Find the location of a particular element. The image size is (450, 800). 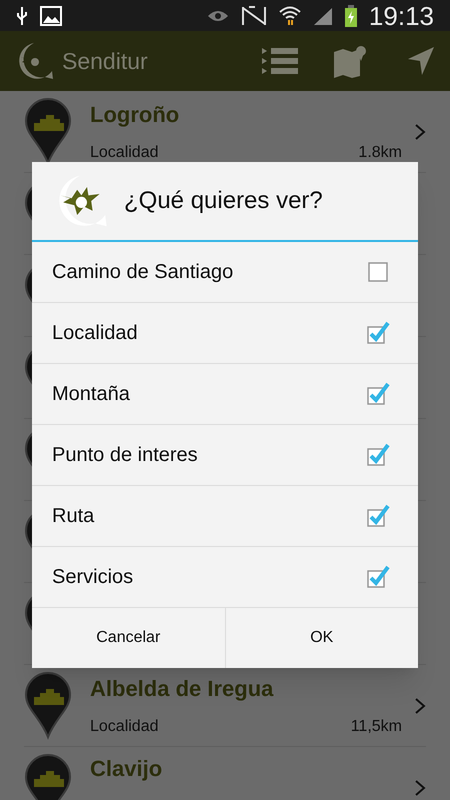

status-time: 19:13 is located at coordinates (401, 15).